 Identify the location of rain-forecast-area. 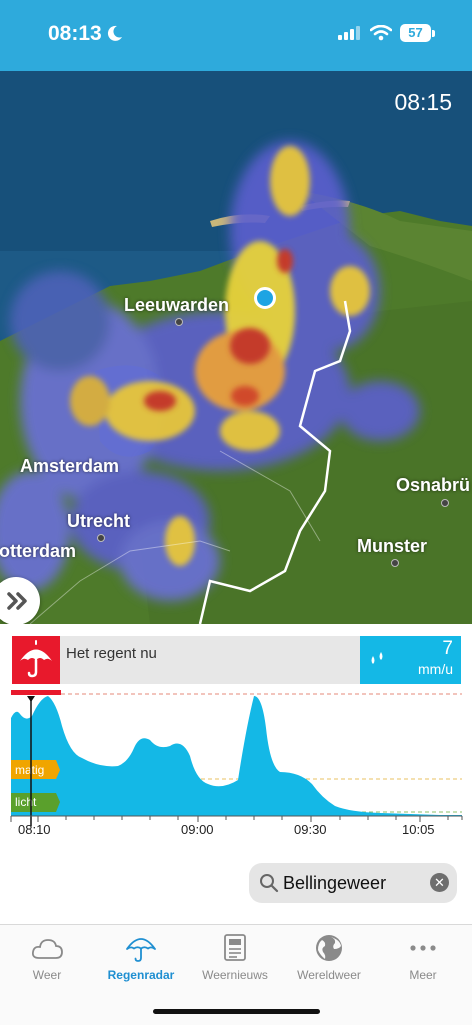
(236, 756).